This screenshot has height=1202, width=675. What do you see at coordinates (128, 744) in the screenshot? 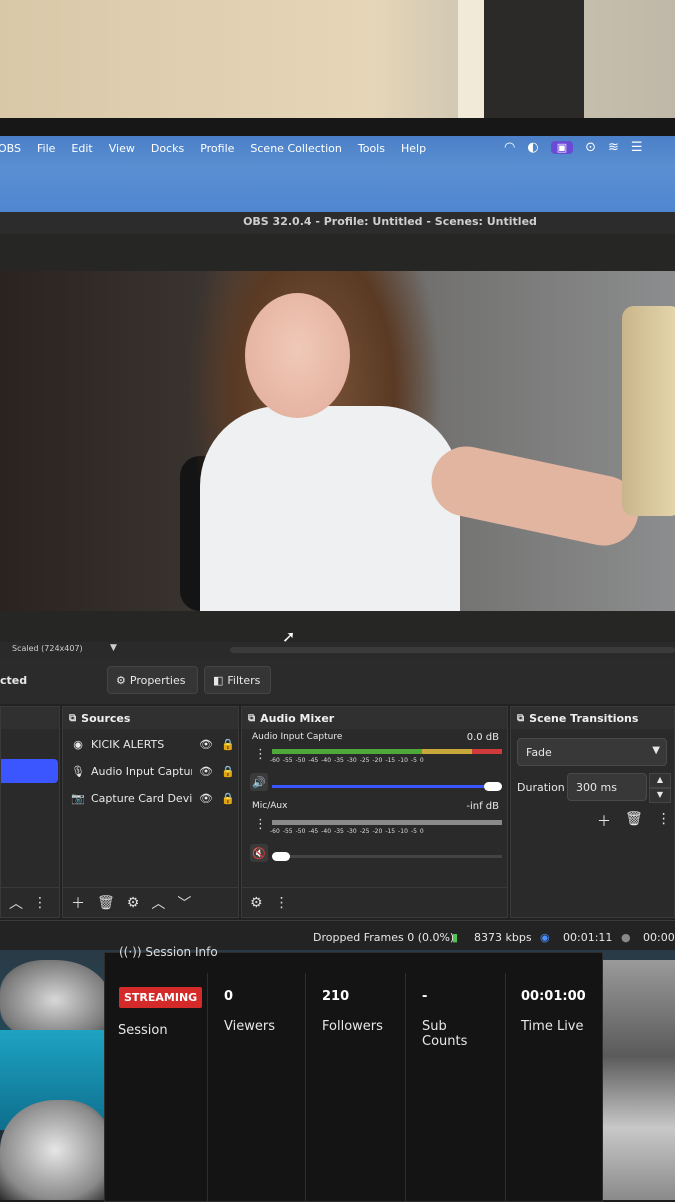
I see `source-name: KICIK ALERTS` at bounding box center [128, 744].